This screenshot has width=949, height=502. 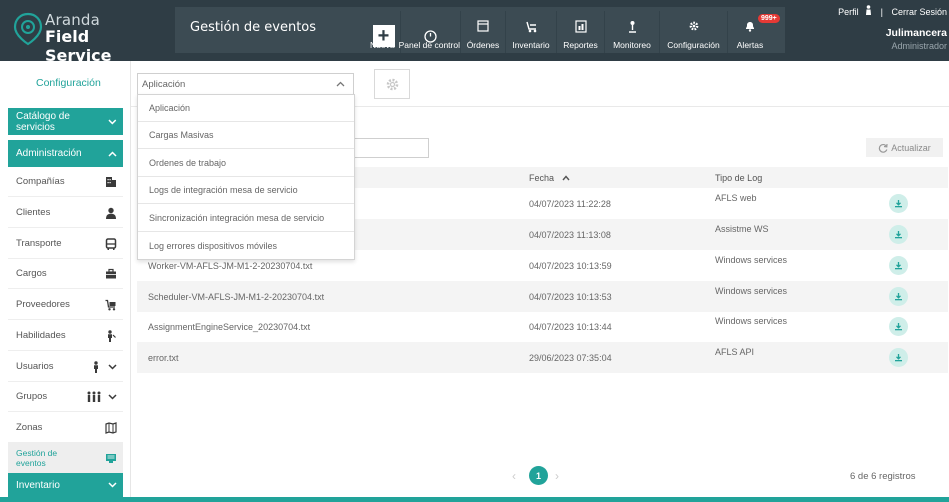 I want to click on records-count: 6 de 6 registros, so click(x=883, y=476).